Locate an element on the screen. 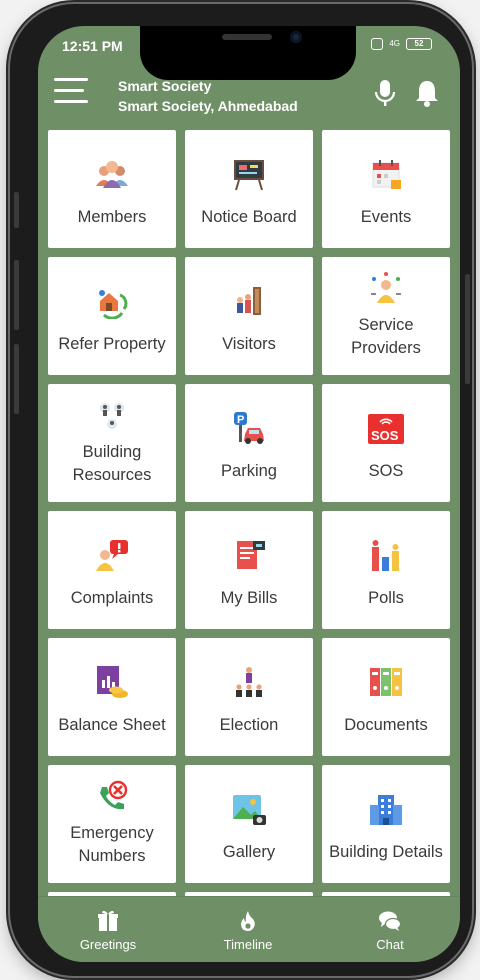 The image size is (480, 980). status-time: 12:51 PM is located at coordinates (92, 46).